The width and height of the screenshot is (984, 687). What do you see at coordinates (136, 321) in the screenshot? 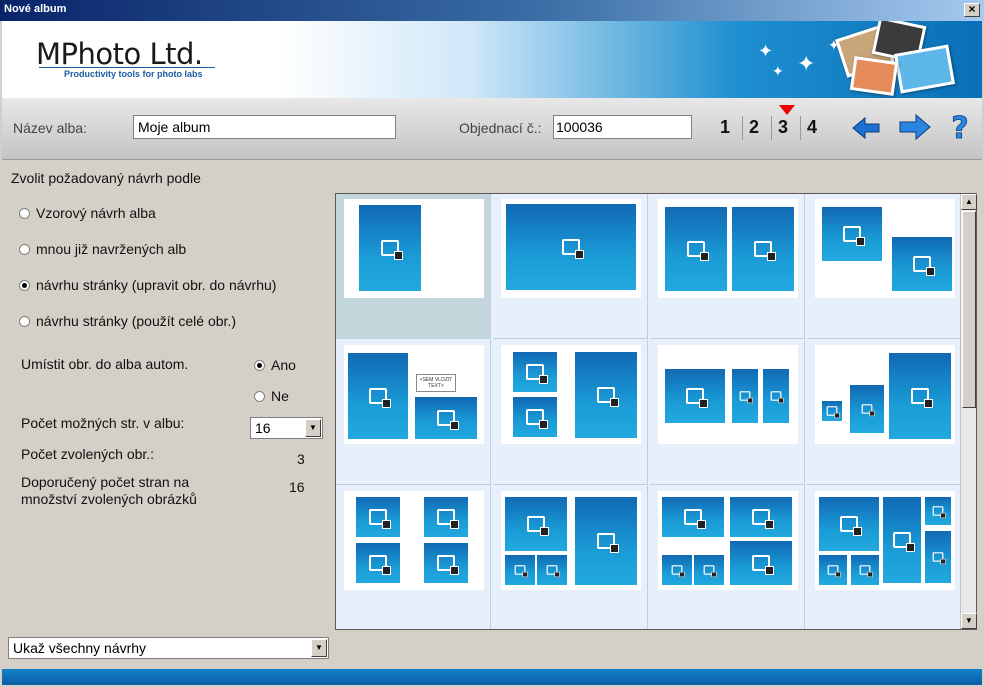
I see `option-label: návrhu stránky (použít celé obr.)` at bounding box center [136, 321].